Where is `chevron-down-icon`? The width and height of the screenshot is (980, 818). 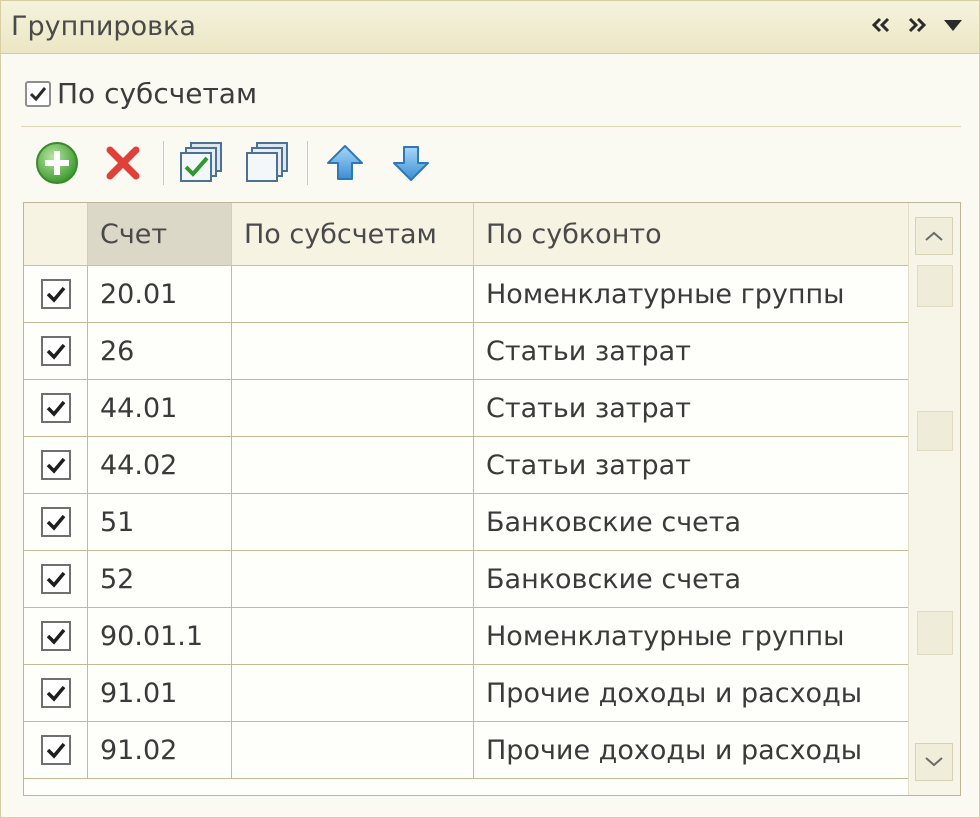
chevron-down-icon is located at coordinates (934, 762).